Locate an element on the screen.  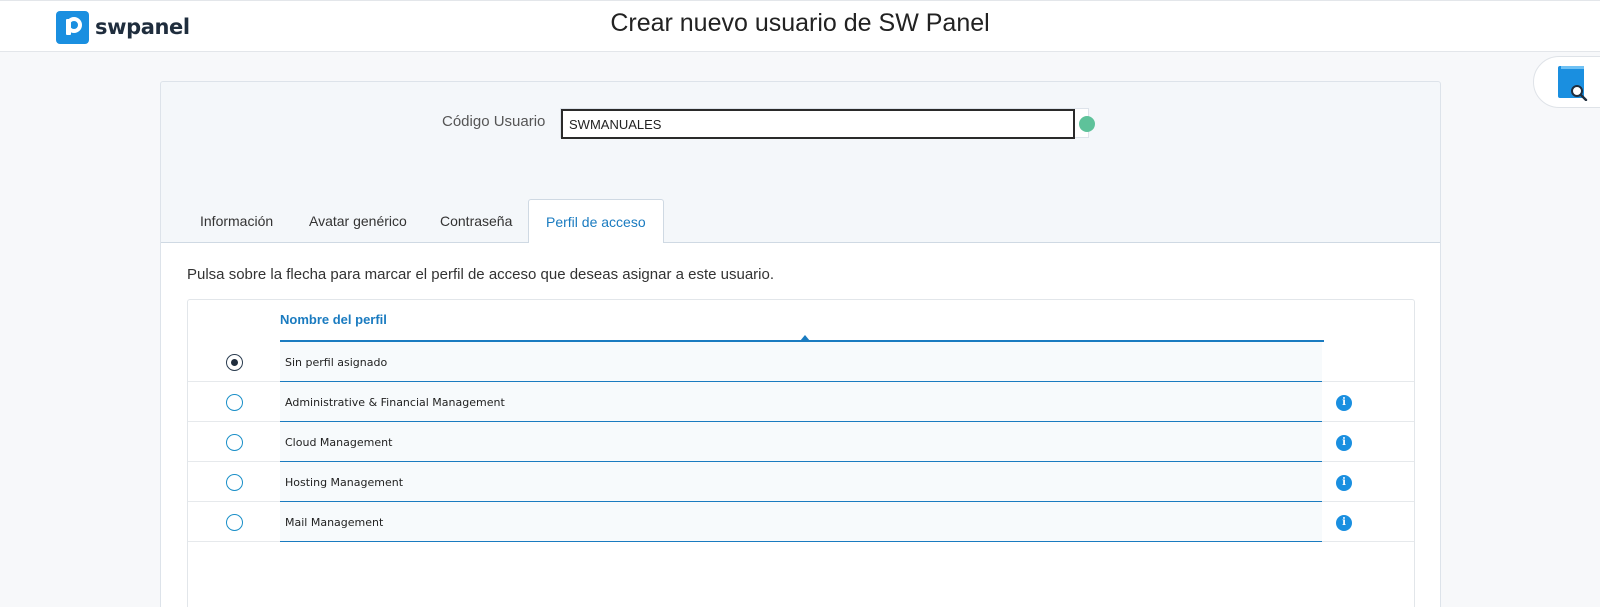
profile-name-cell: Cloud Management is located at coordinates (801, 442).